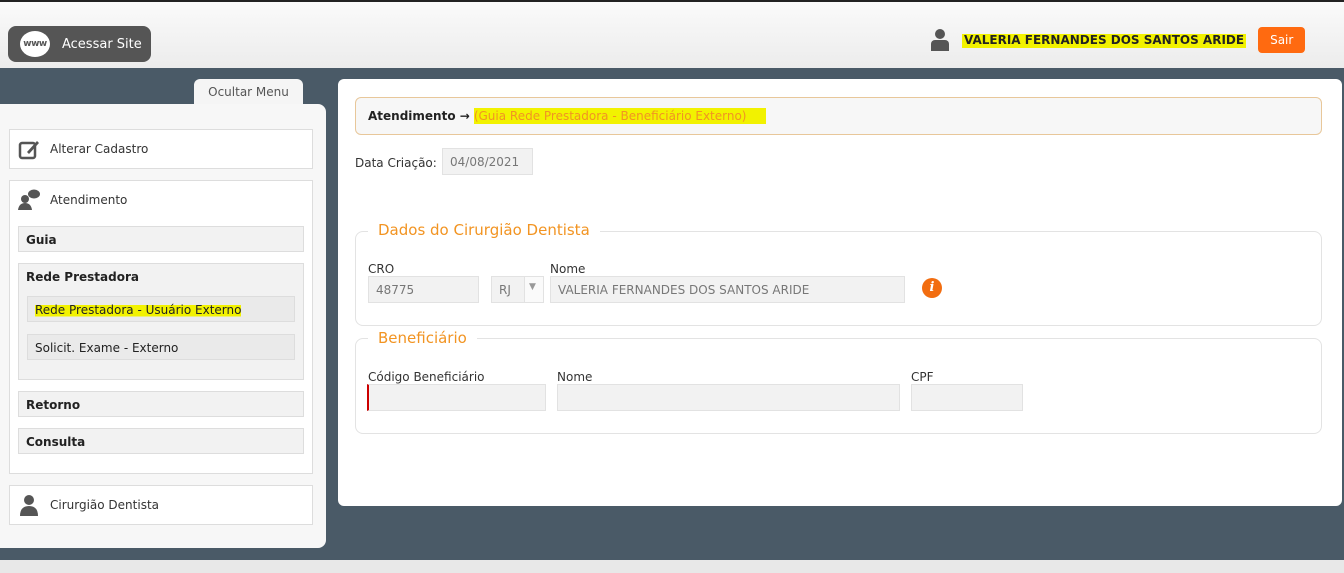  What do you see at coordinates (423, 289) in the screenshot?
I see `cro-field: 48775` at bounding box center [423, 289].